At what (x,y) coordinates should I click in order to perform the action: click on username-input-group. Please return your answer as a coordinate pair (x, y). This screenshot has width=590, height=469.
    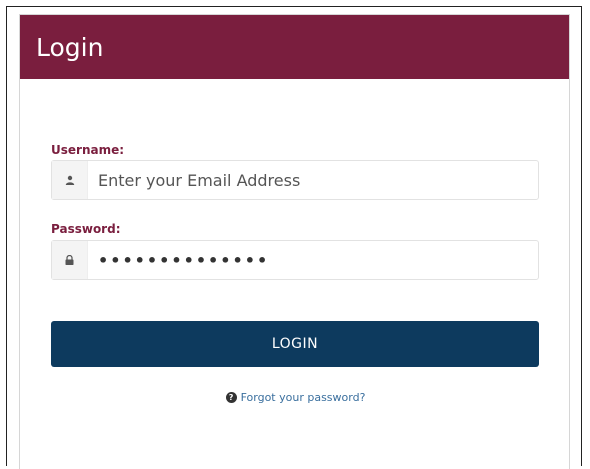
    Looking at the image, I should click on (295, 180).